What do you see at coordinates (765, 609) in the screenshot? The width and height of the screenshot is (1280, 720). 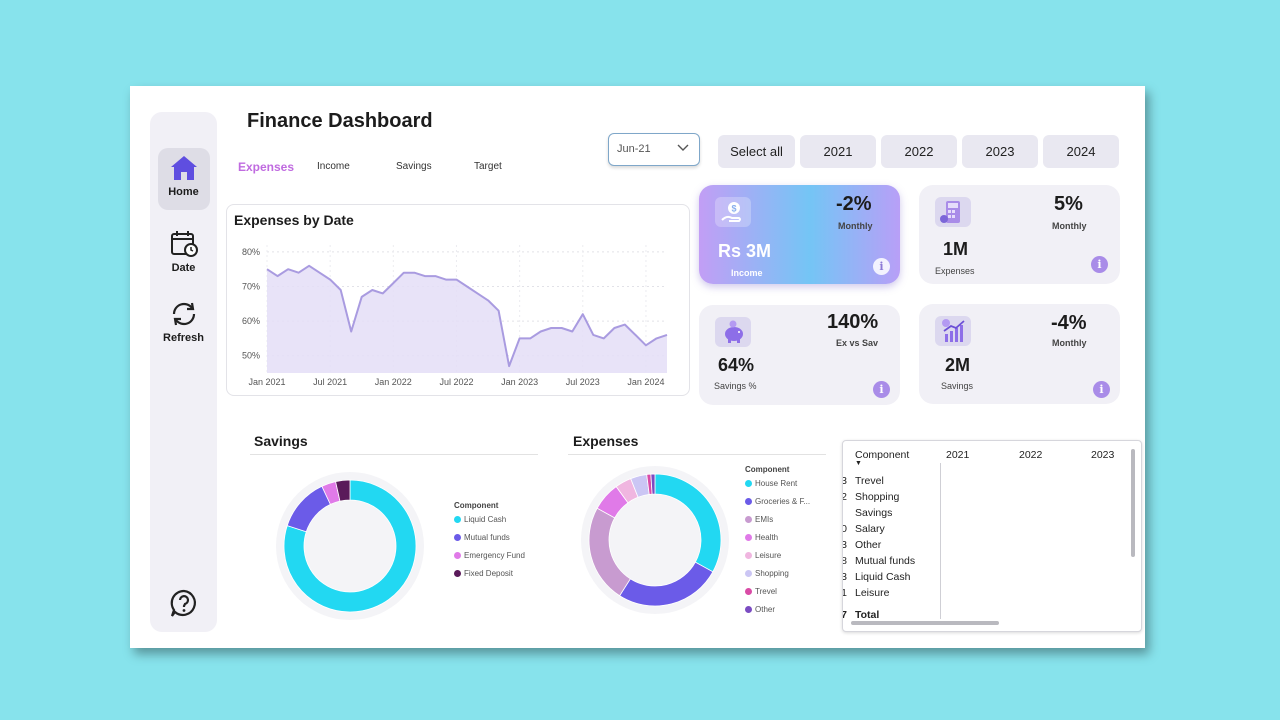 I see `legend-label: Other` at bounding box center [765, 609].